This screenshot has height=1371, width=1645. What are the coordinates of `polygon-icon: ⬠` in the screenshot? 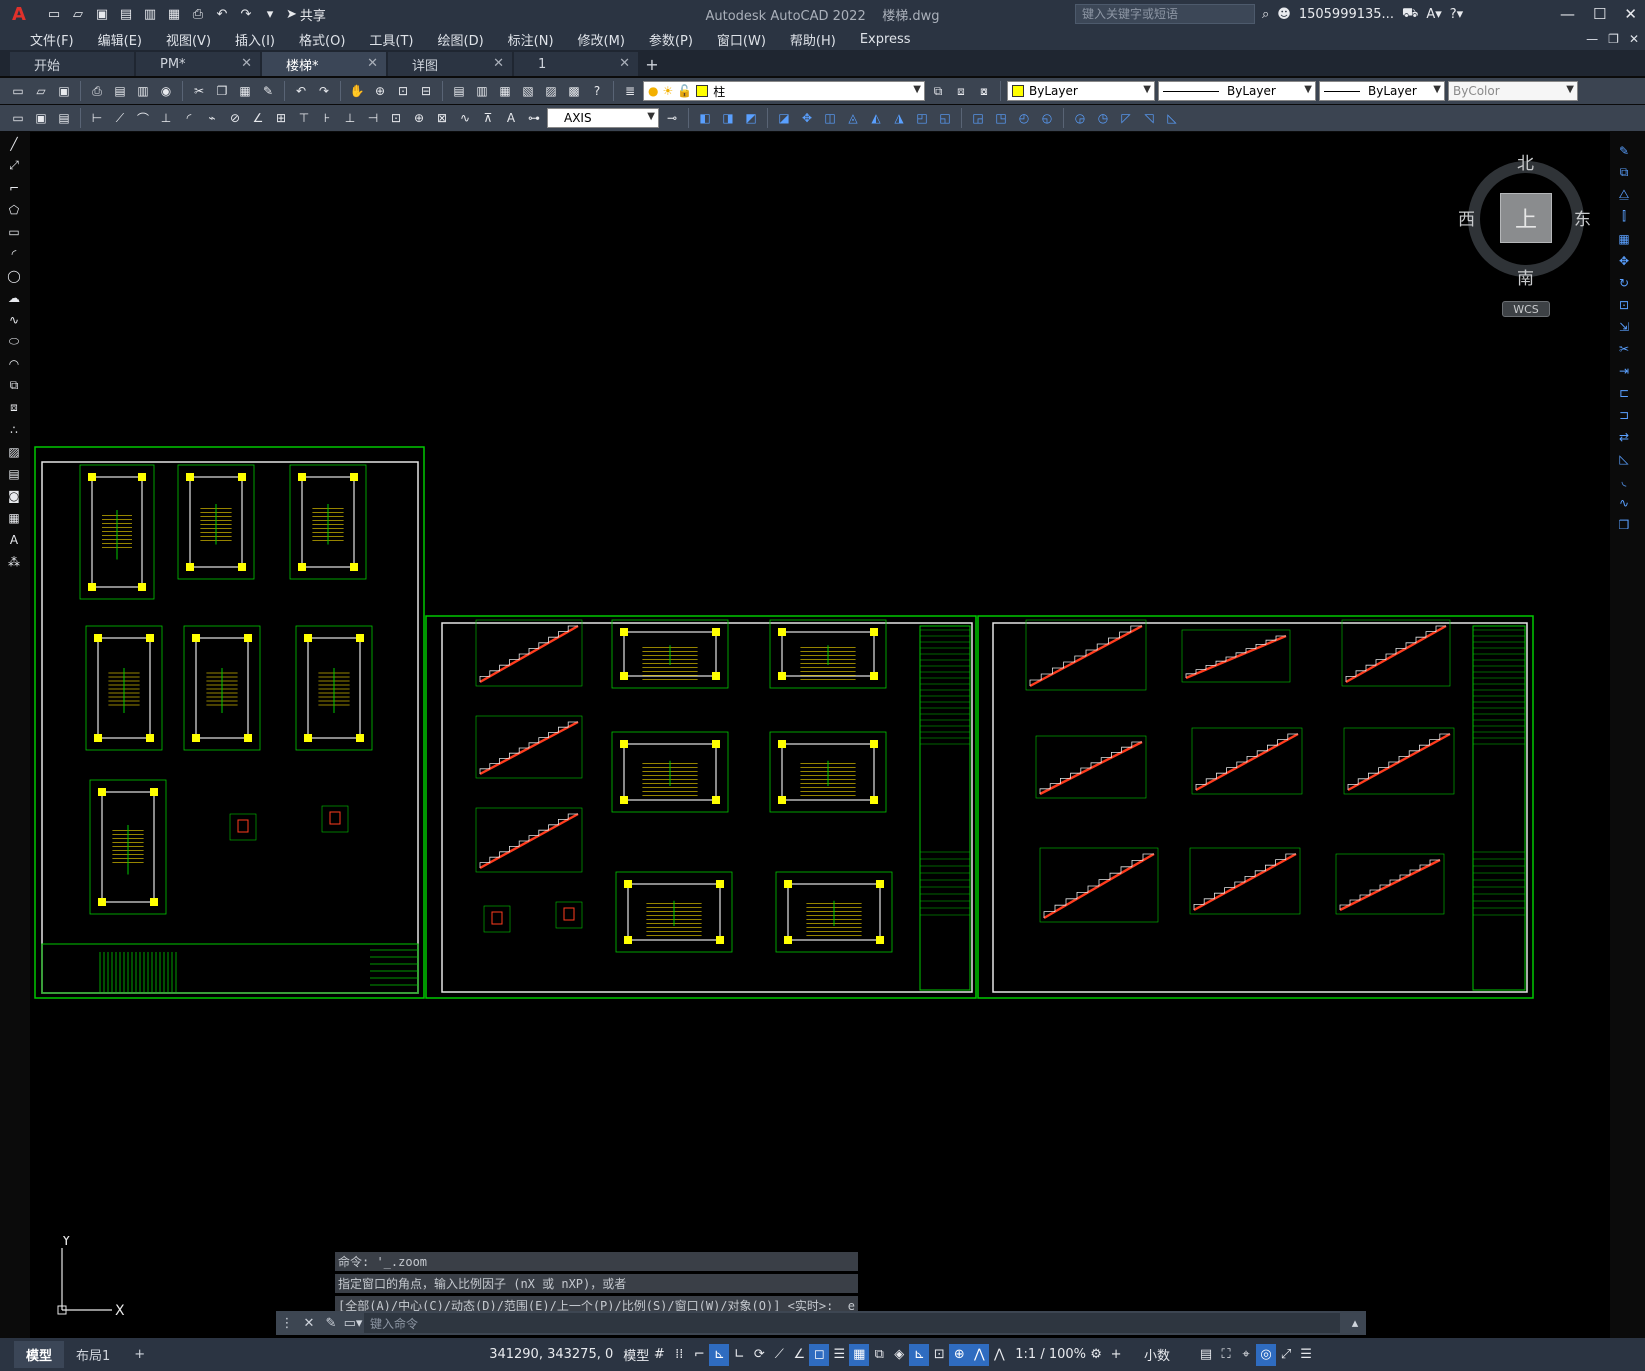 It's located at (14, 209).